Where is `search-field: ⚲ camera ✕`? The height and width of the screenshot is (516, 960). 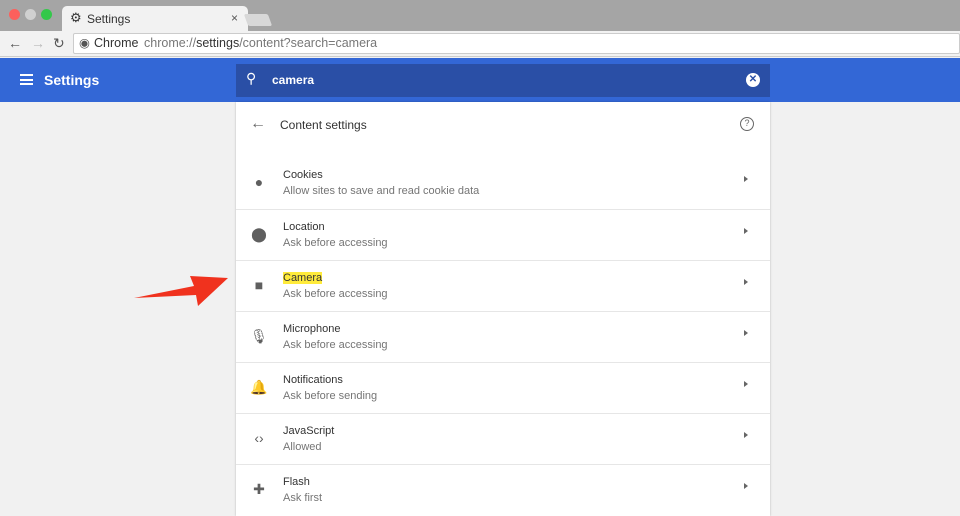
search-field: ⚲ camera ✕ is located at coordinates (503, 80).